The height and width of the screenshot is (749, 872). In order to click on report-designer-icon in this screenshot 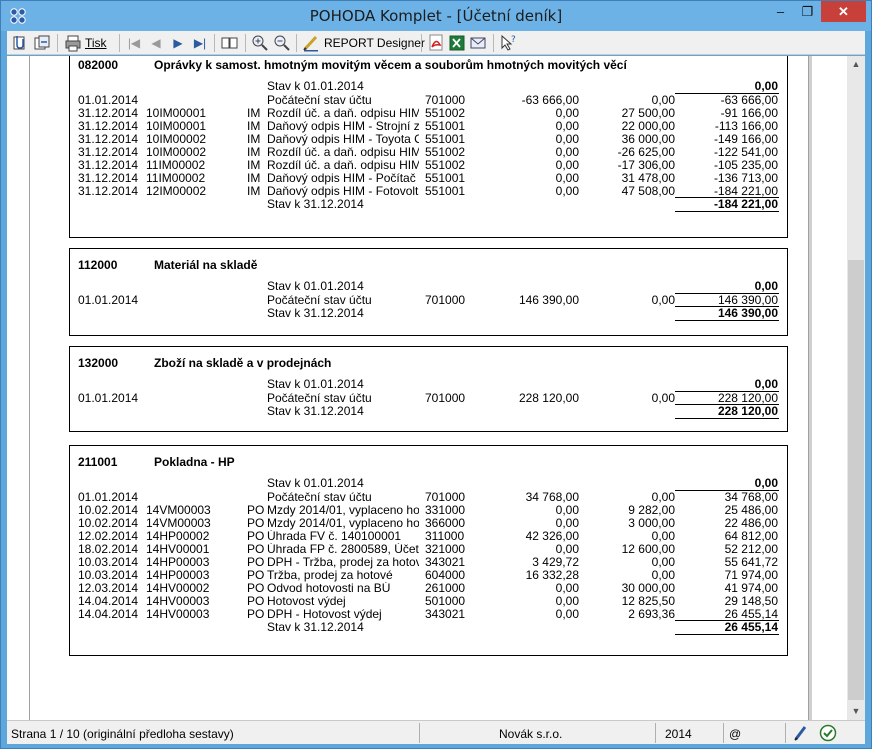, I will do `click(311, 43)`.